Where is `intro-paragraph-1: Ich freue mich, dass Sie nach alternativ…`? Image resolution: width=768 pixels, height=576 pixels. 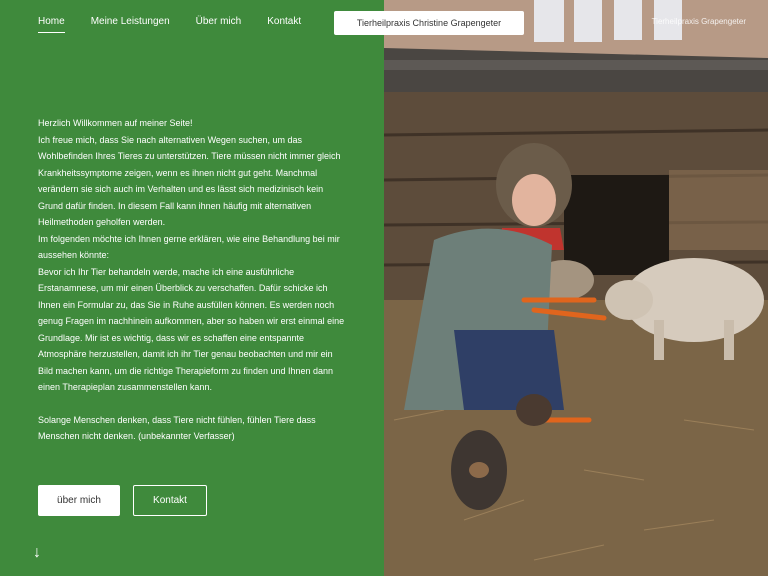 intro-paragraph-1: Ich freue mich, dass Sie nach alternativ… is located at coordinates (189, 181).